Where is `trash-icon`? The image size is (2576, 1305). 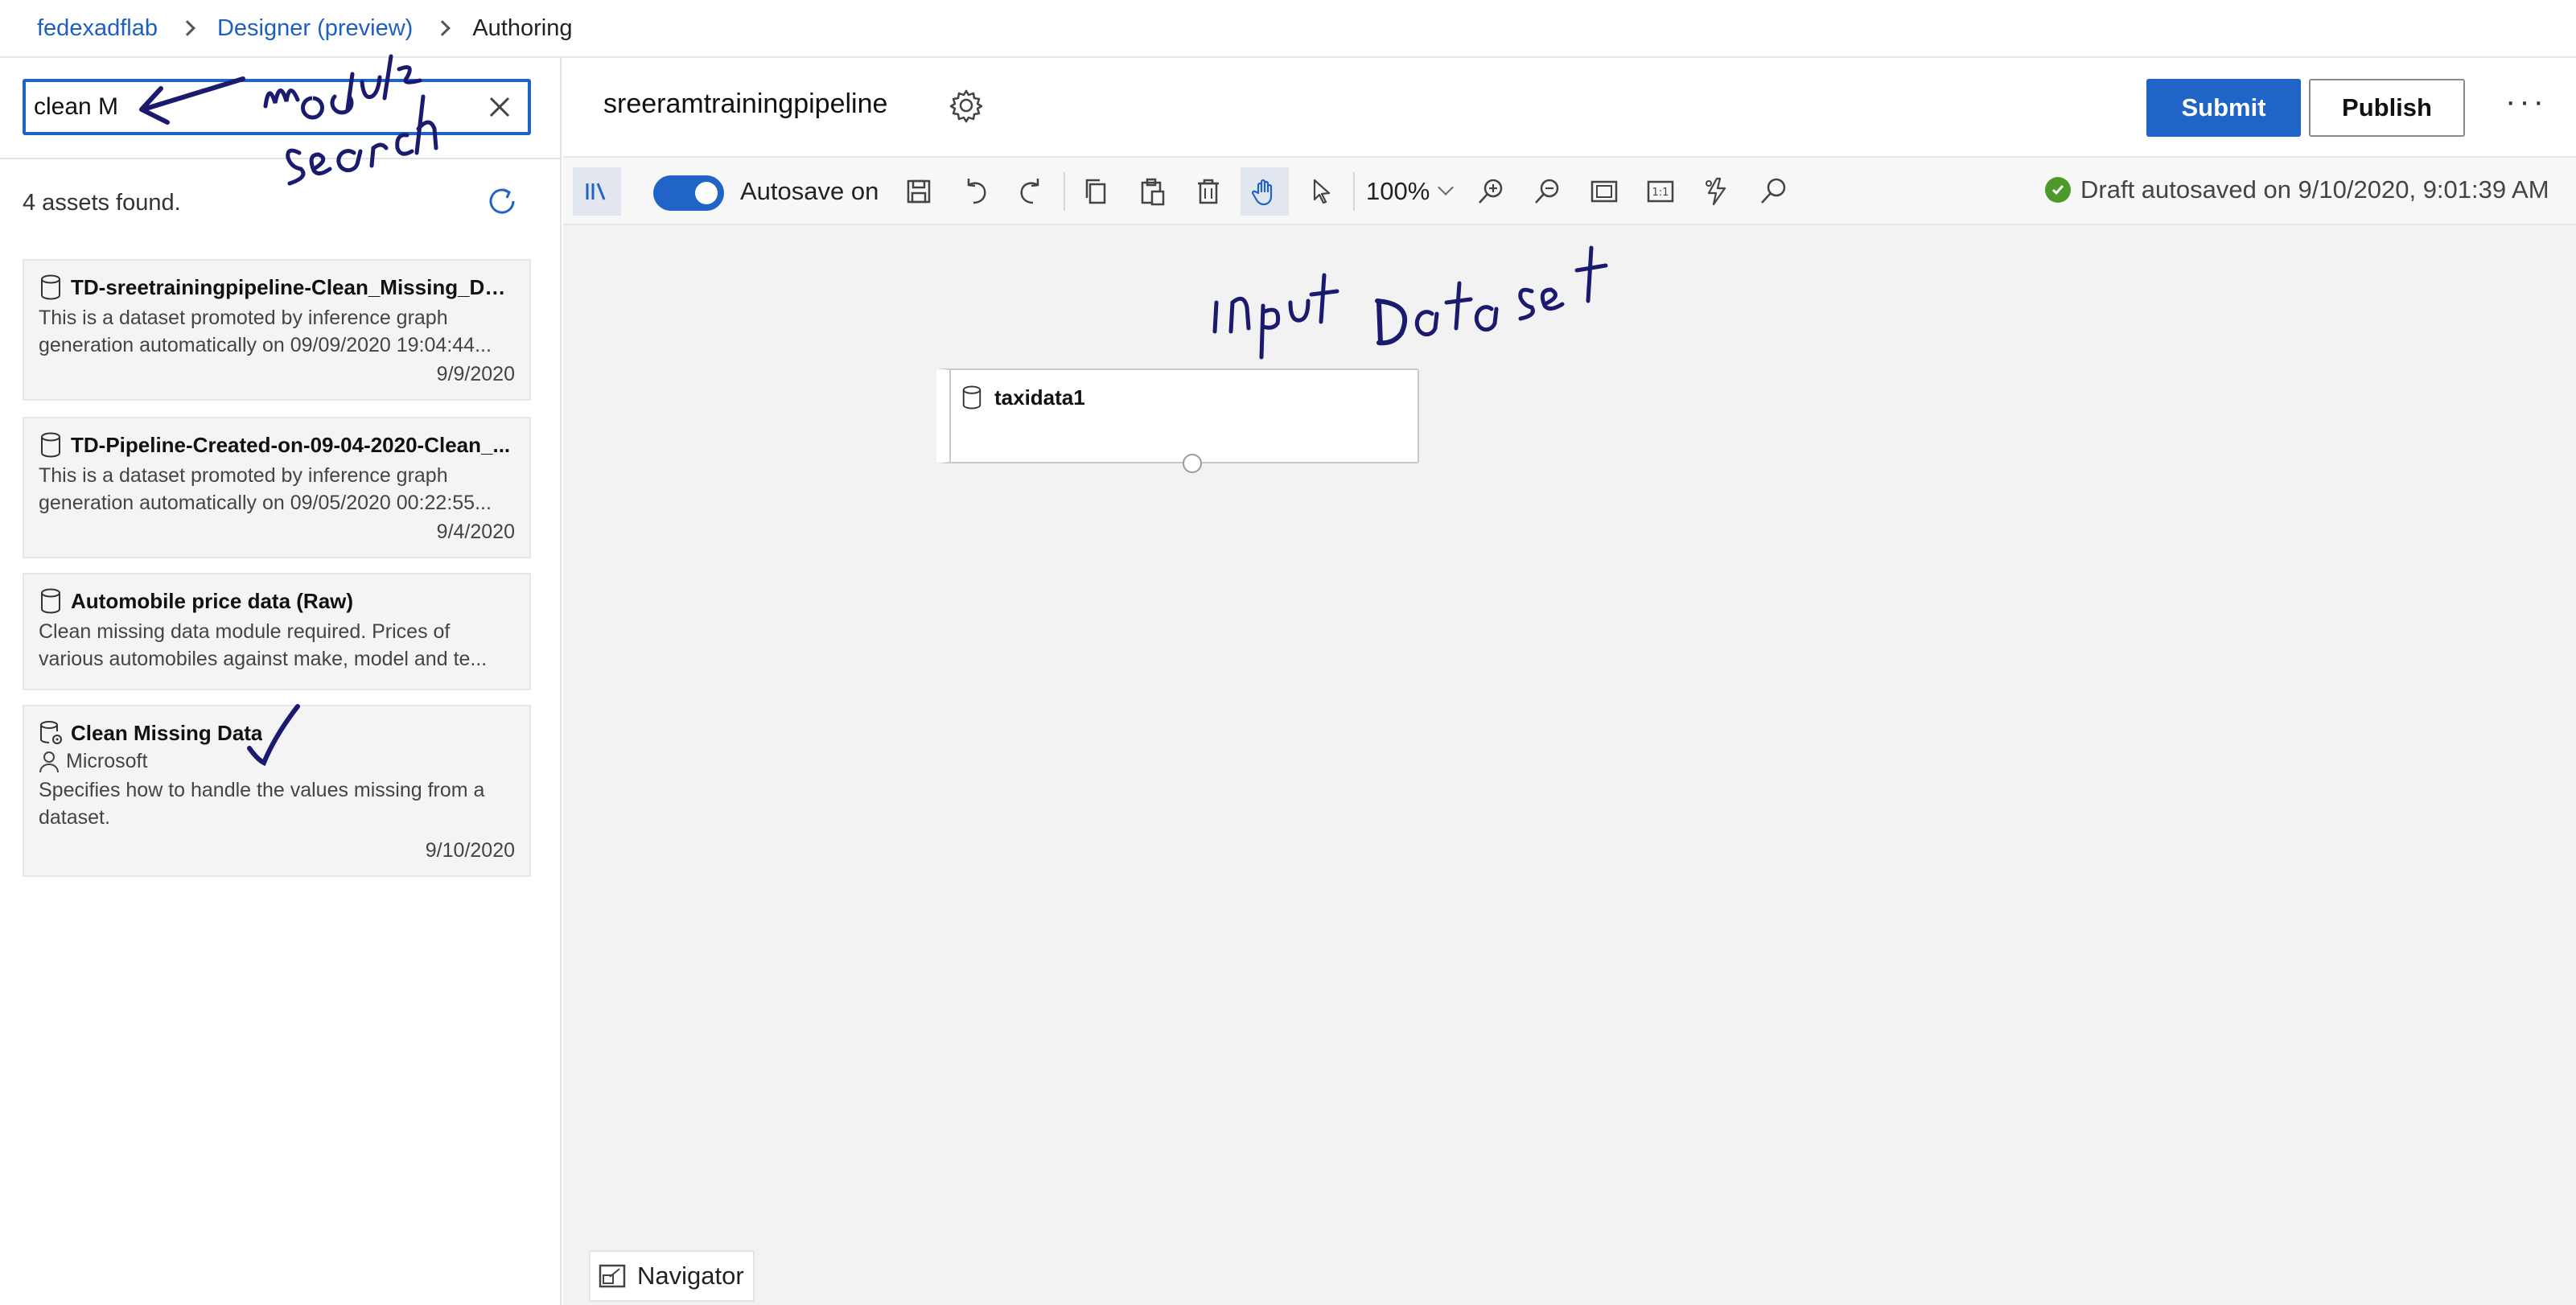 trash-icon is located at coordinates (1208, 191).